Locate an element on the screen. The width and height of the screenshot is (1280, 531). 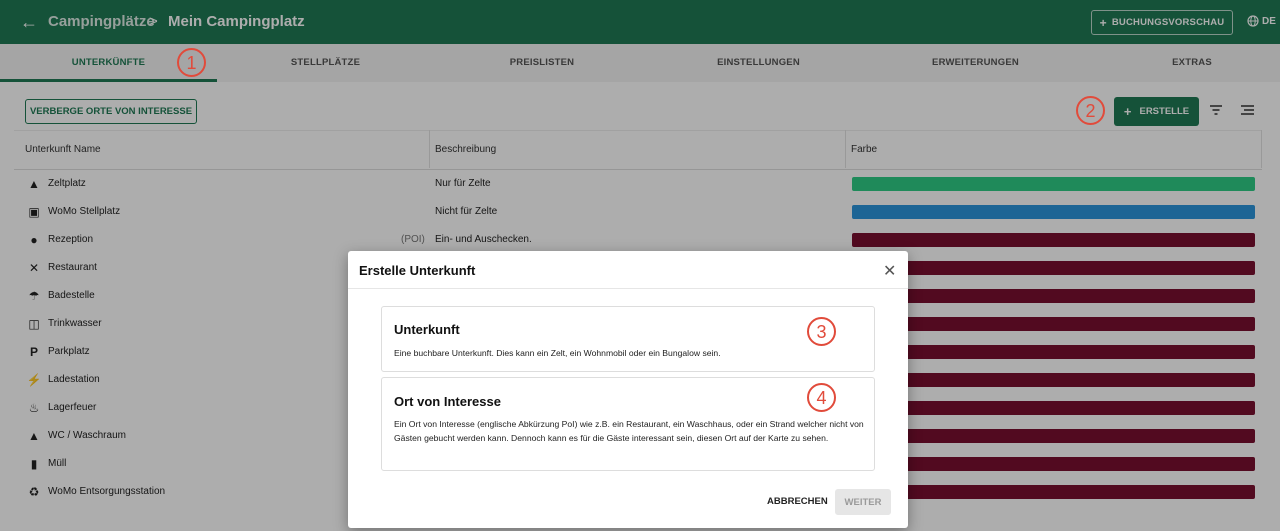
annotation-marker-1: 1 is located at coordinates (191, 62).